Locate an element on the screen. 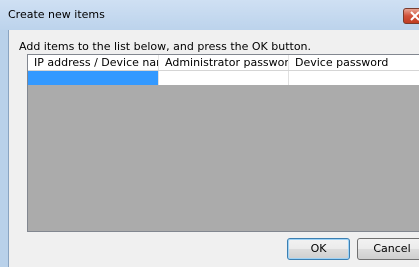 Image resolution: width=419 pixels, height=267 pixels. window-title: Create new items is located at coordinates (56, 14).